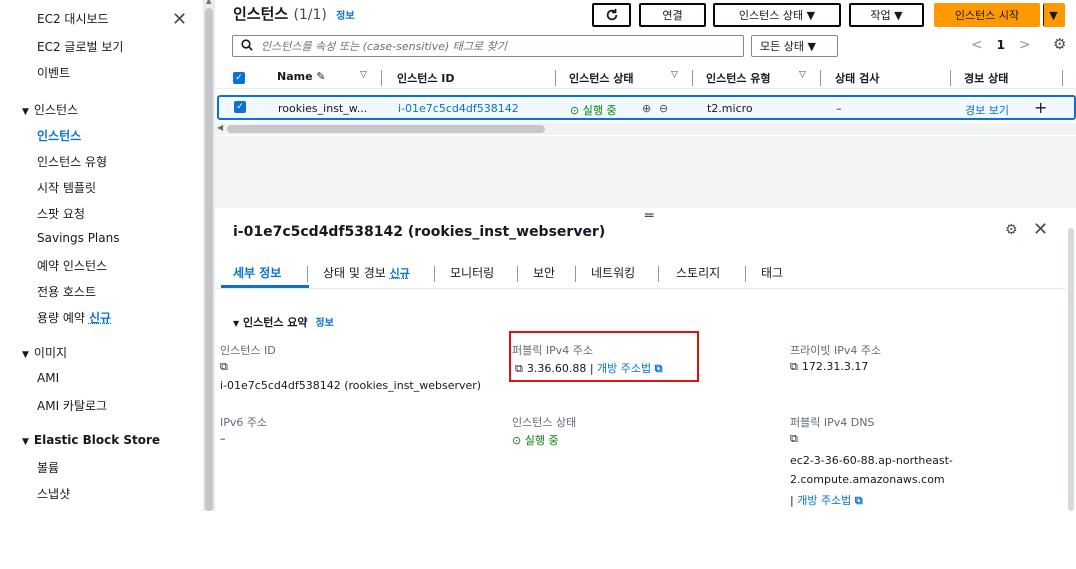 The width and height of the screenshot is (1076, 569). Describe the element at coordinates (61, 213) in the screenshot. I see `sidebar-item-spot-requests: 스팟 요청` at that location.